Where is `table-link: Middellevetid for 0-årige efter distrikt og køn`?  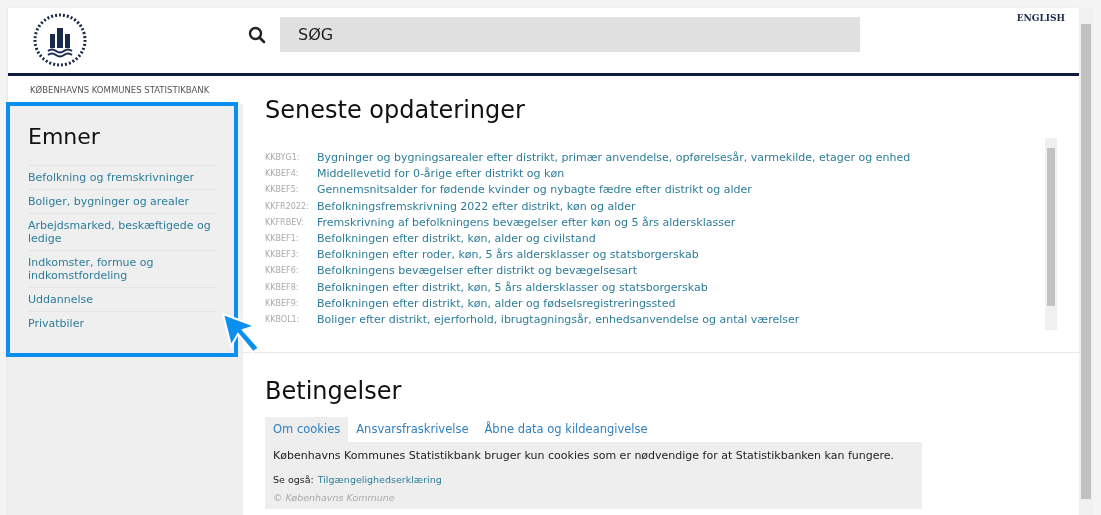 table-link: Middellevetid for 0-årige efter distrikt og køn is located at coordinates (441, 174).